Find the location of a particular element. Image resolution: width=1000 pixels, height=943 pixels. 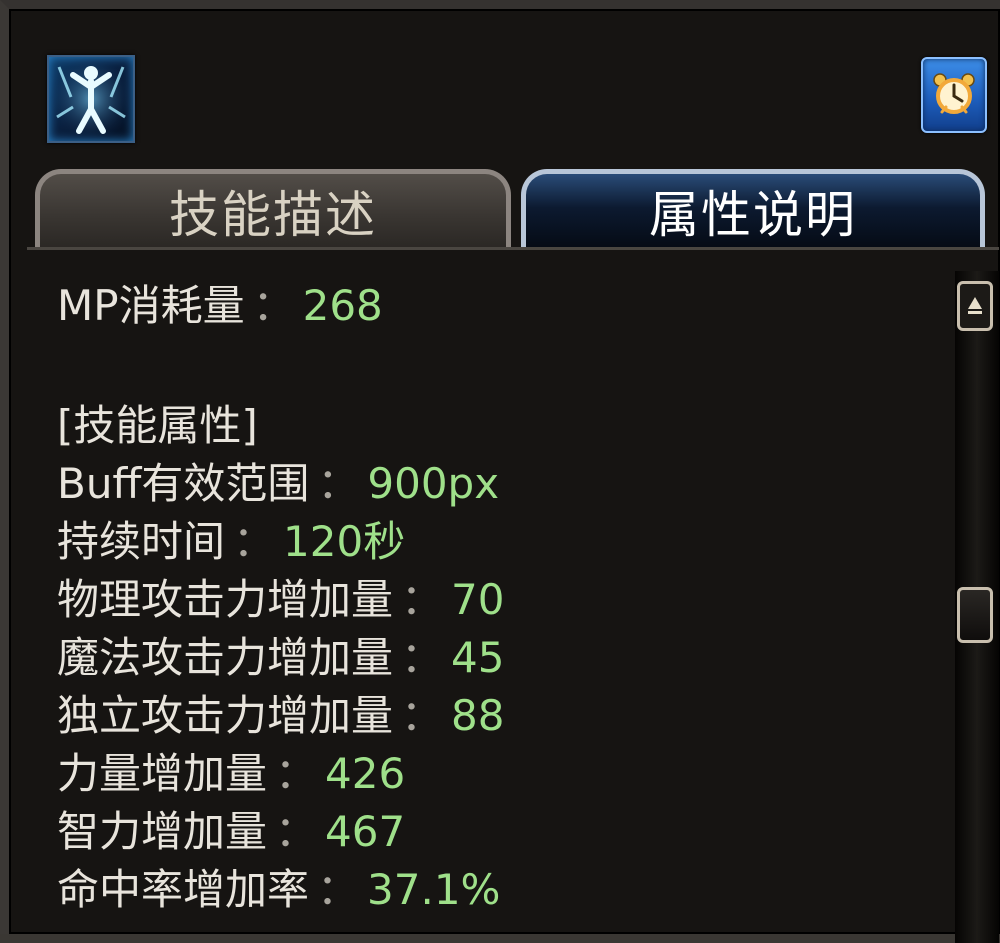

attribute-row: 物理攻击力增加量： 70 is located at coordinates (487, 600).